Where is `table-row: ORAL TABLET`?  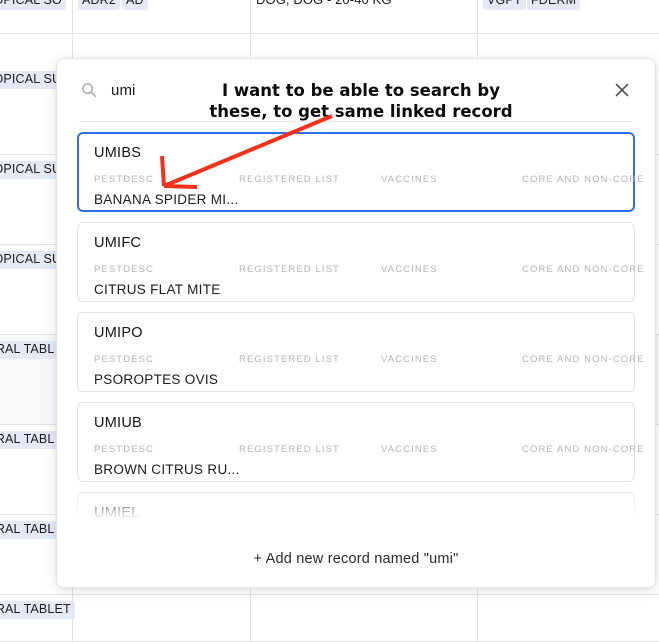
table-row: ORAL TABLET is located at coordinates (329, 618).